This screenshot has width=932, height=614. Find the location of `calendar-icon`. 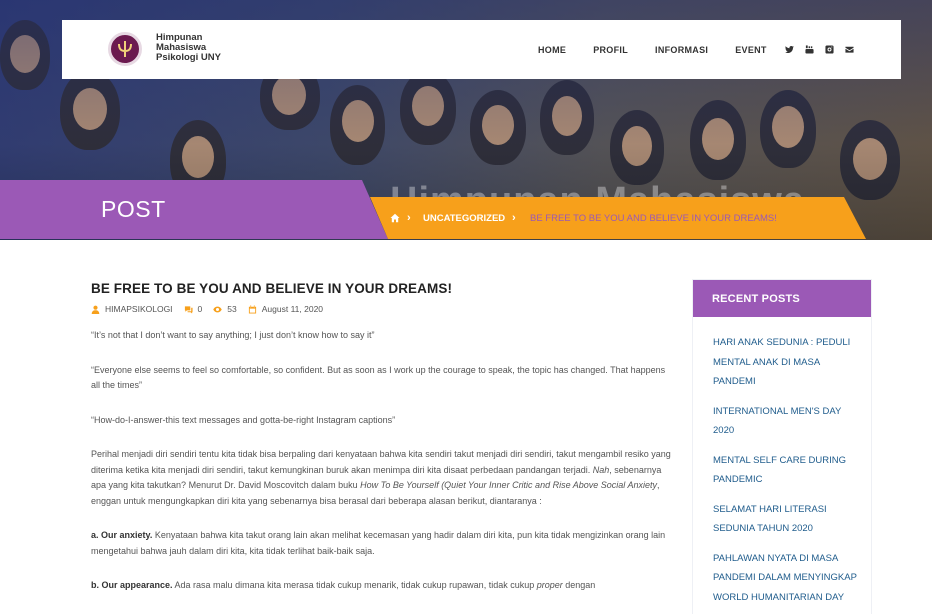

calendar-icon is located at coordinates (252, 309).